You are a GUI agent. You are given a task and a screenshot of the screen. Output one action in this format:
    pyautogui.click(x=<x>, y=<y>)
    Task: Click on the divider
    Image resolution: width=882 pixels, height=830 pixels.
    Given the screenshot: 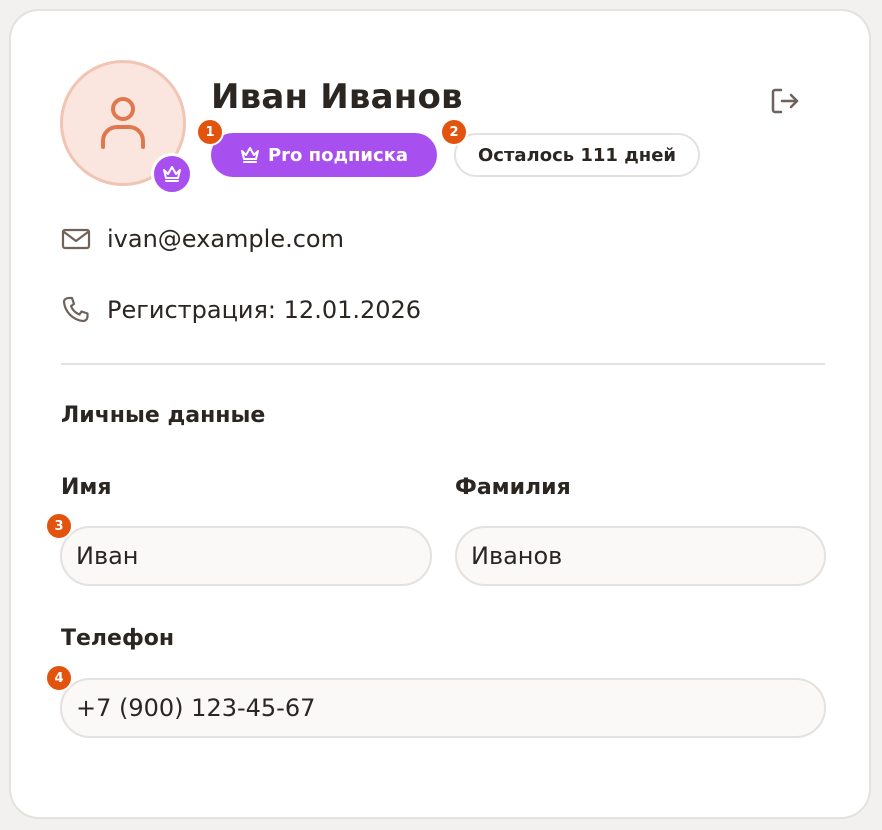 What is the action you would take?
    pyautogui.click(x=443, y=364)
    